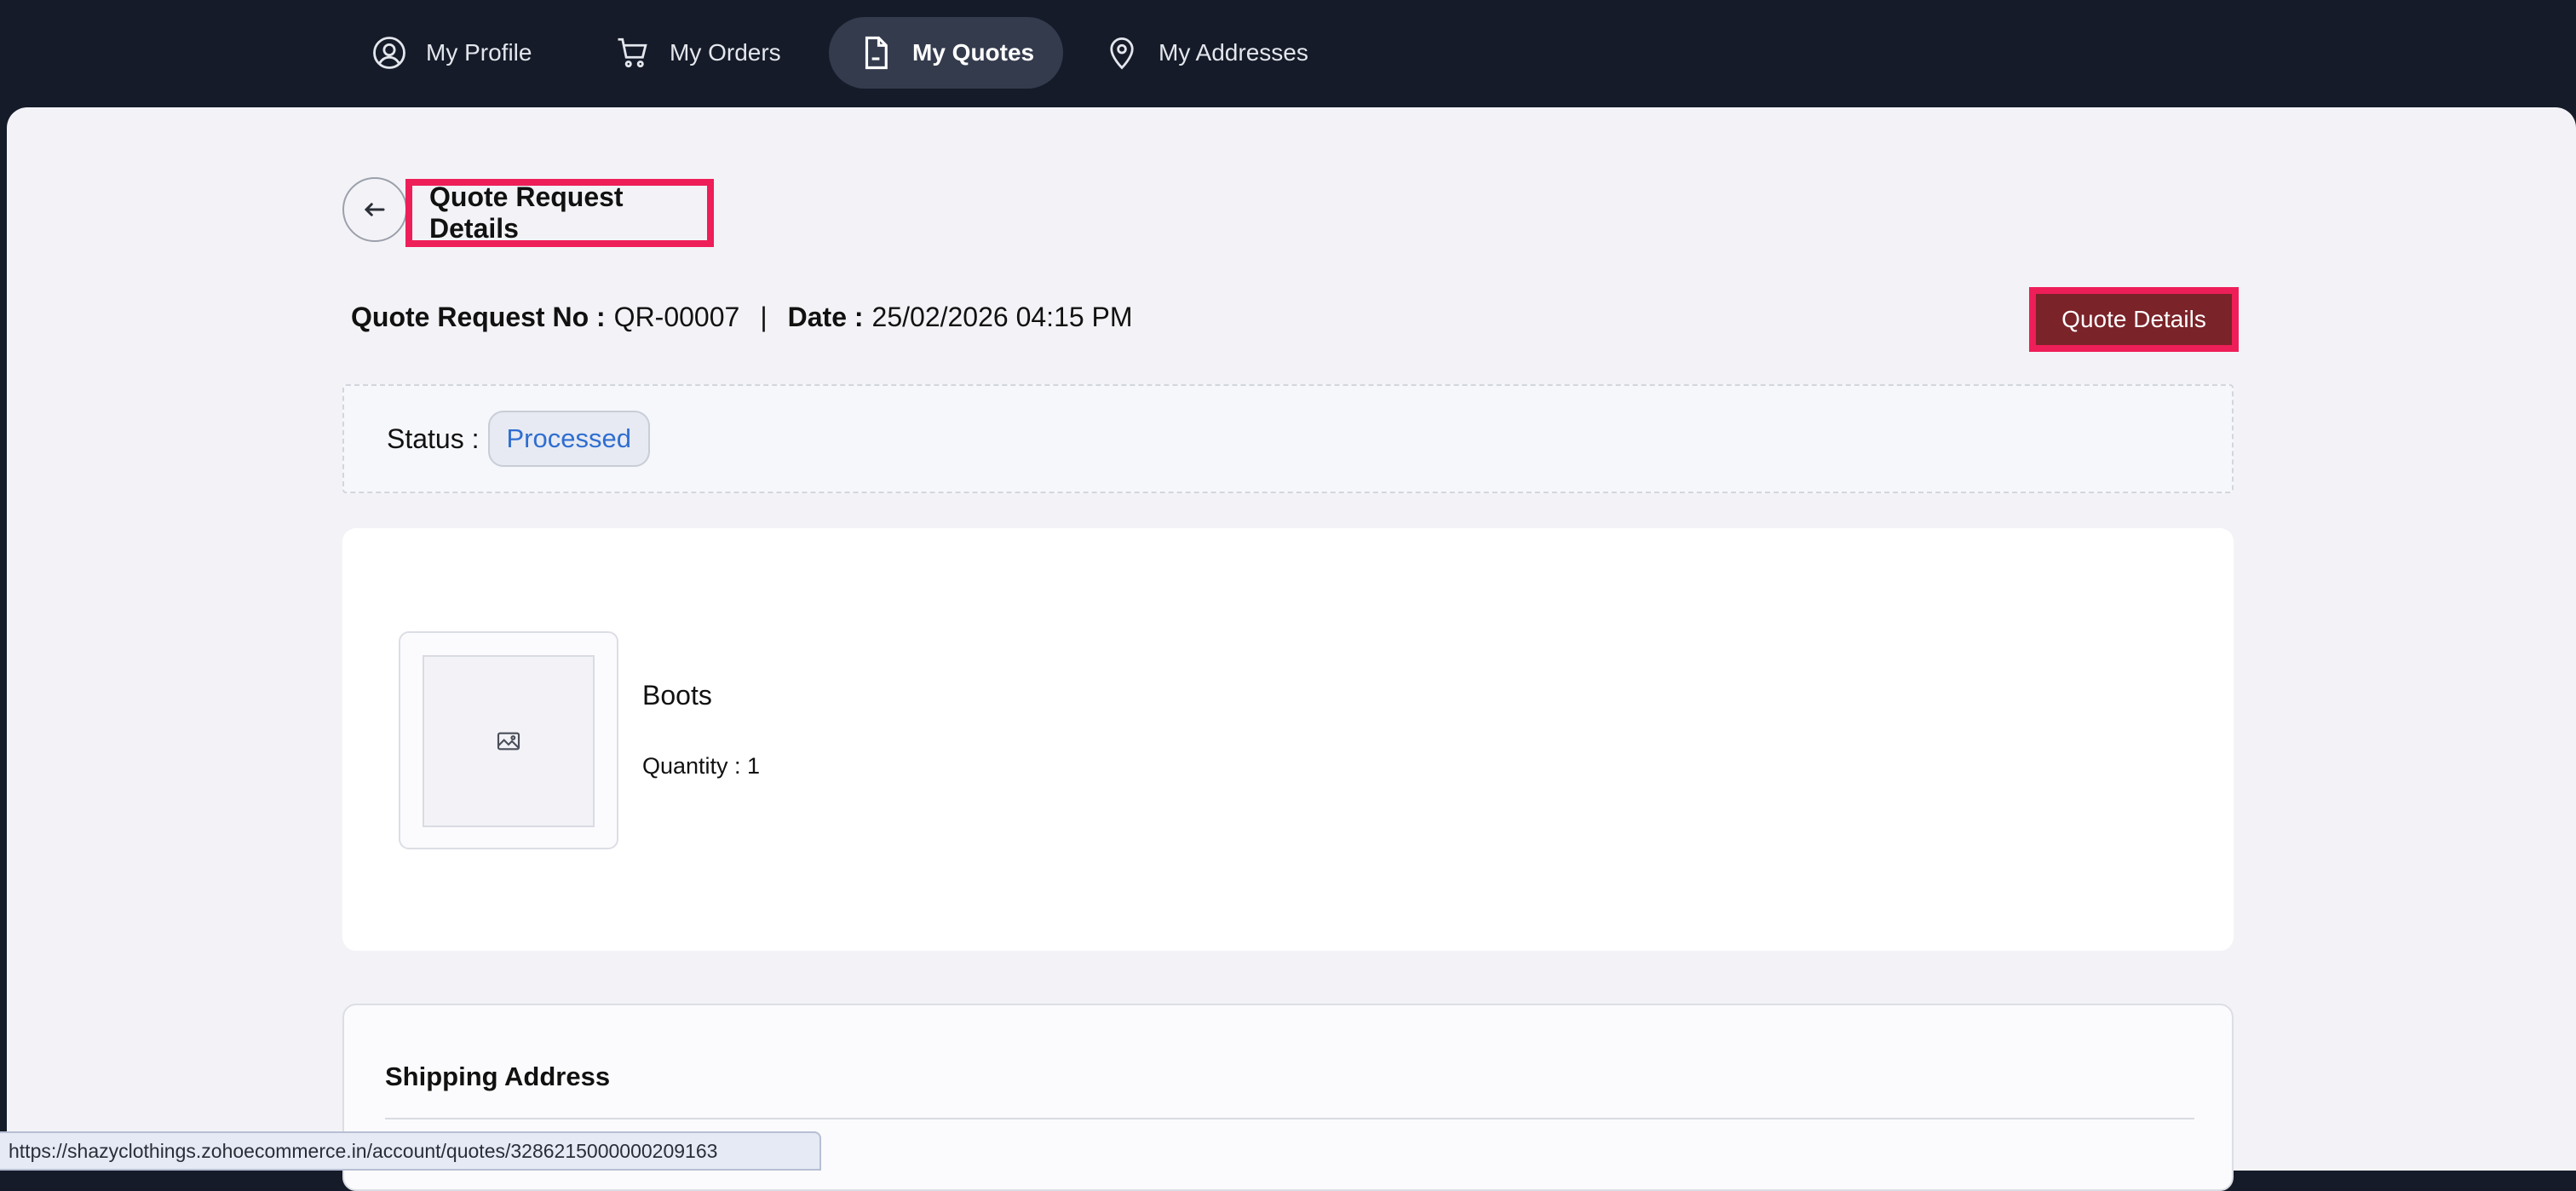  What do you see at coordinates (569, 439) in the screenshot?
I see `status-badge: Processed` at bounding box center [569, 439].